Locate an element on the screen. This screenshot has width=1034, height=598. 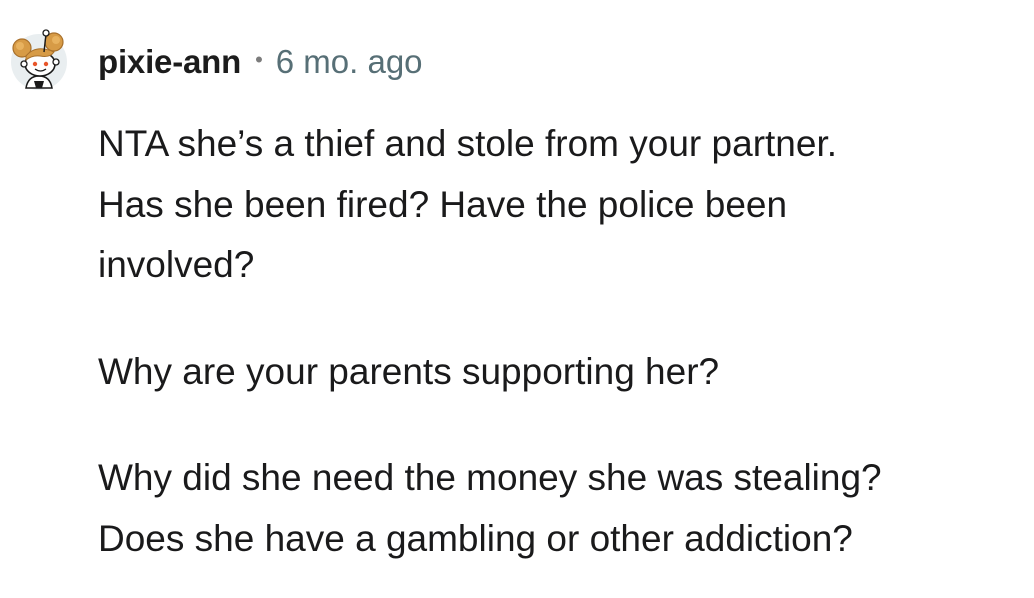
username: pixie-ann is located at coordinates (169, 62).